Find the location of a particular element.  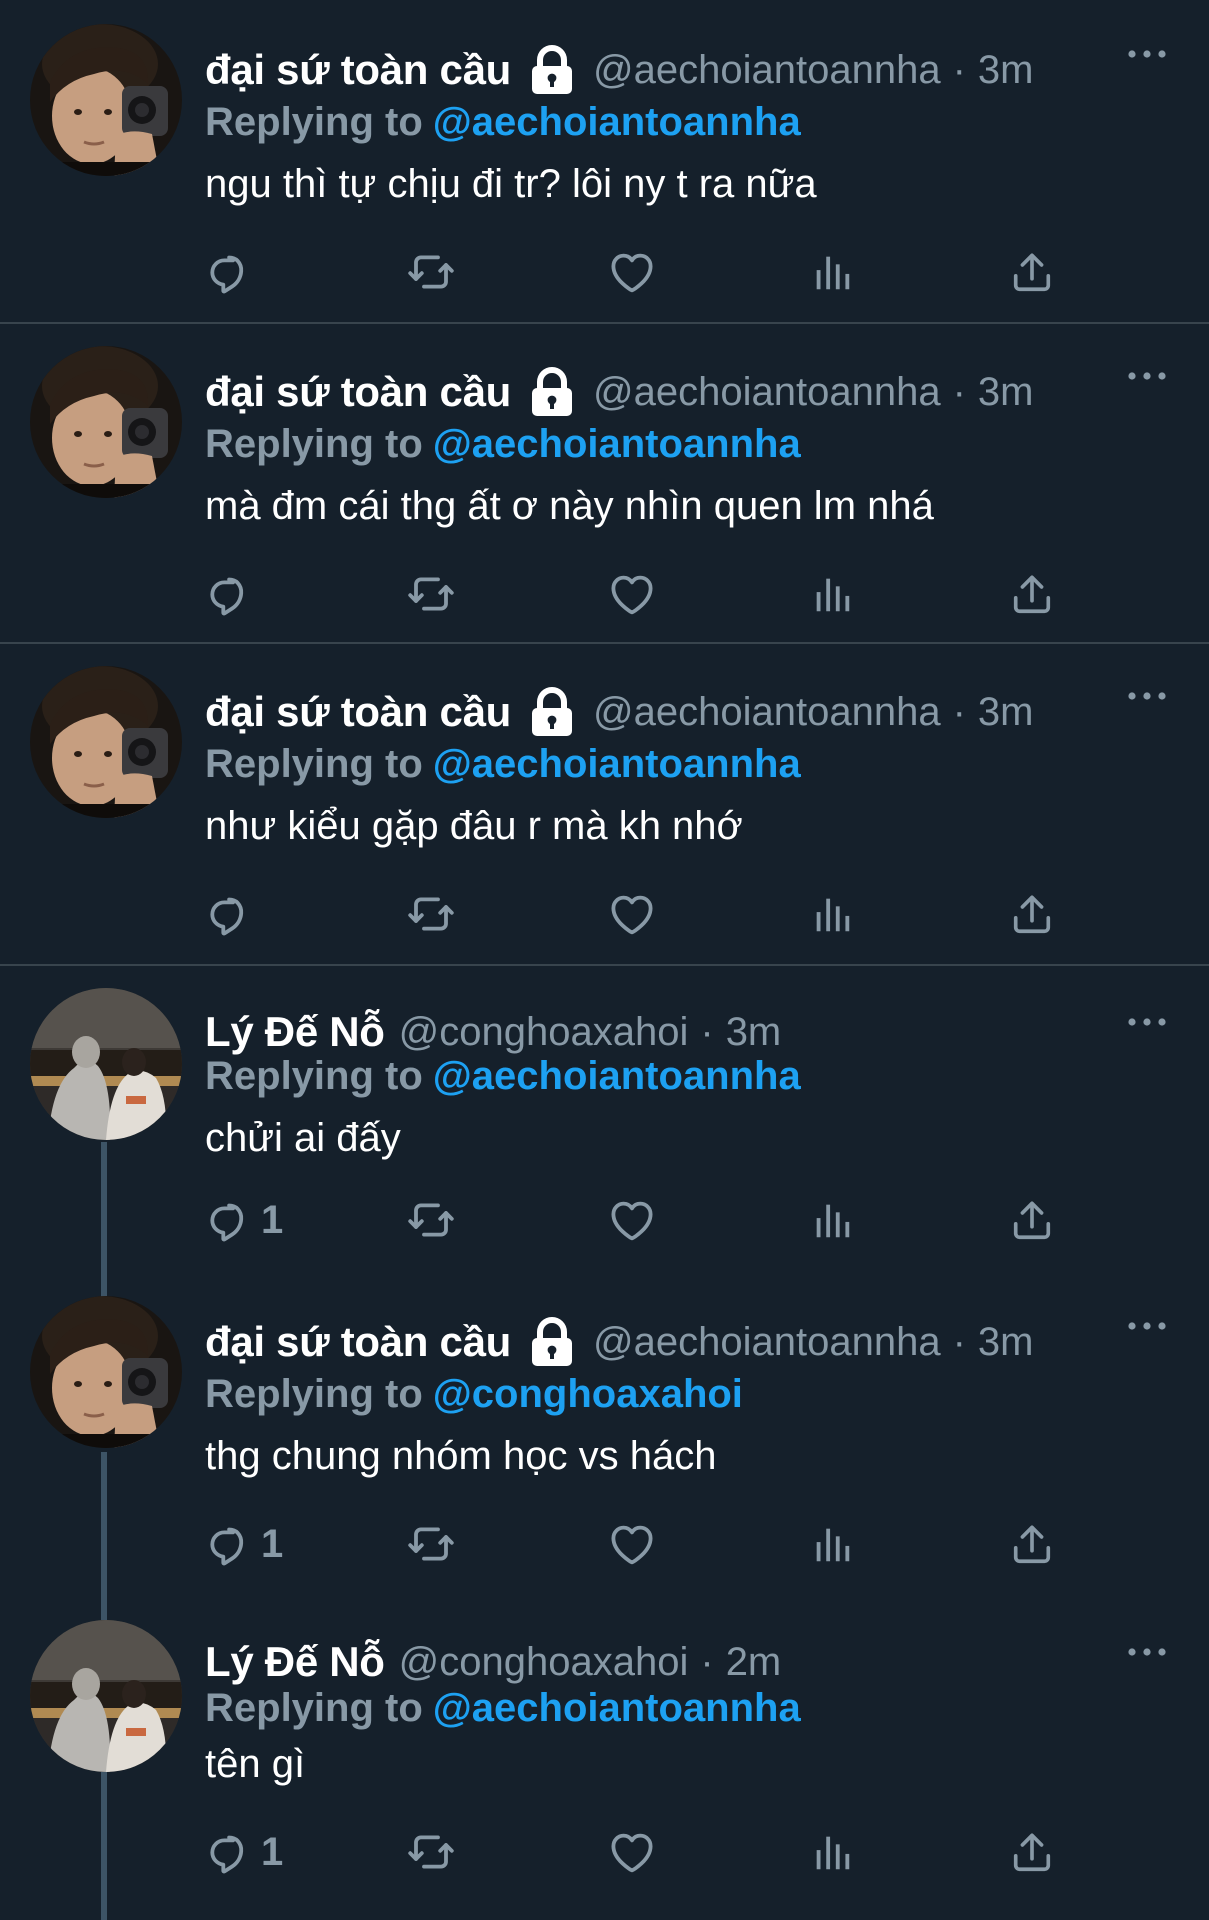

tweet-actions: 1 is located at coordinates (635, 1220).